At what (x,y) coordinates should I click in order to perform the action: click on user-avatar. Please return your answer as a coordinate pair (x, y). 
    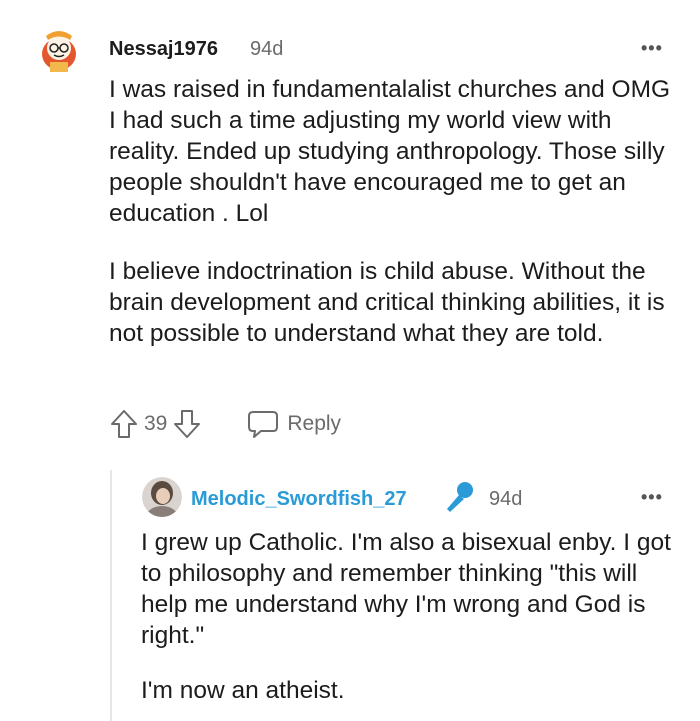
    Looking at the image, I should click on (59, 49).